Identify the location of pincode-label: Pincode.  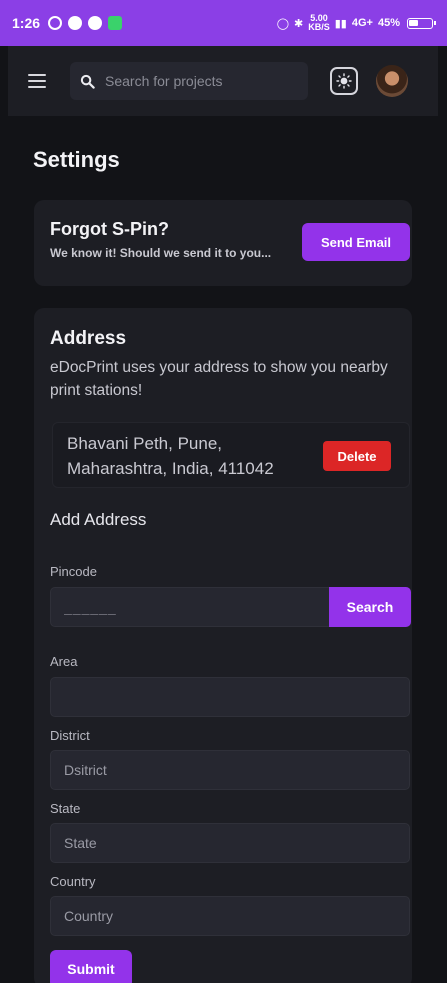
(73, 571).